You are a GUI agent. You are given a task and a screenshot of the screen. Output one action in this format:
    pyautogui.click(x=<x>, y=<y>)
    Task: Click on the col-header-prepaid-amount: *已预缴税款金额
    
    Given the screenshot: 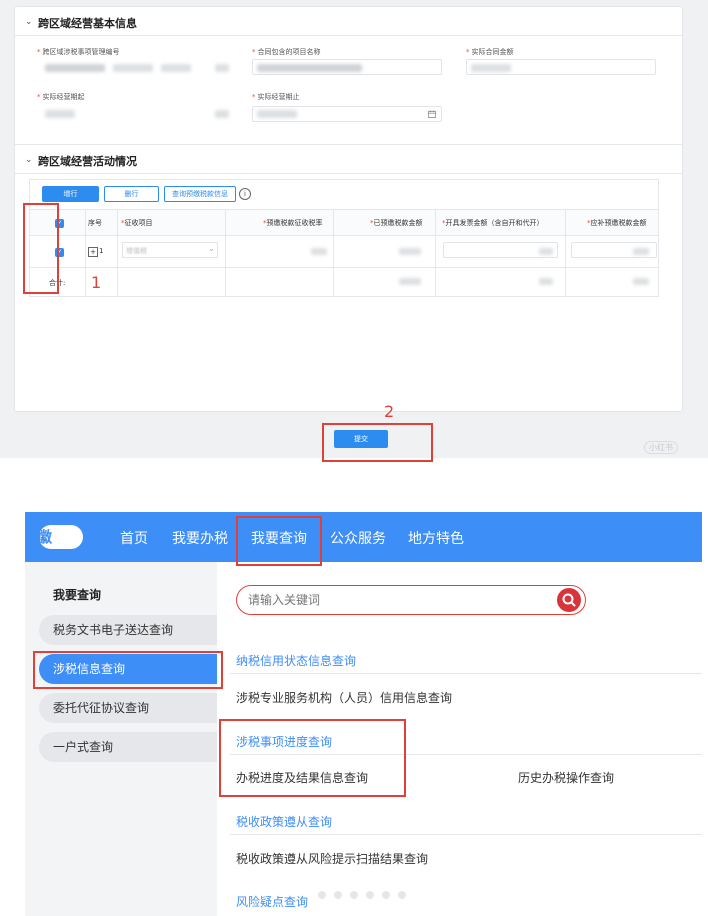 What is the action you would take?
    pyautogui.click(x=396, y=223)
    